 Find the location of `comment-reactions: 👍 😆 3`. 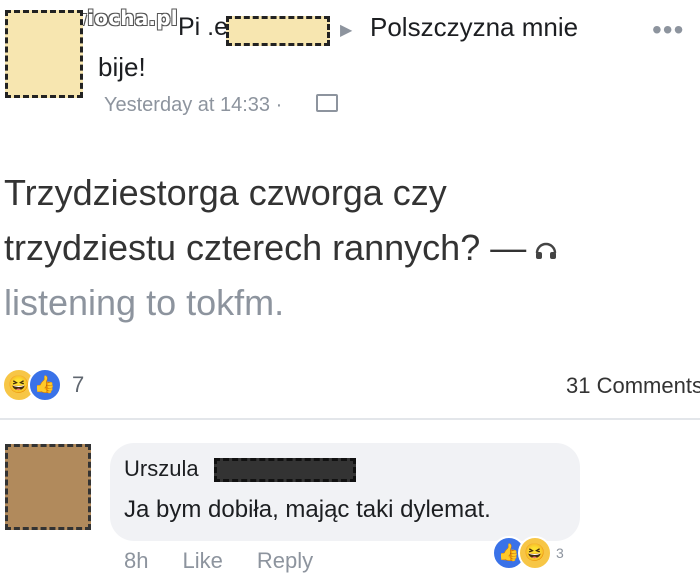

comment-reactions: 👍 😆 3 is located at coordinates (528, 553).